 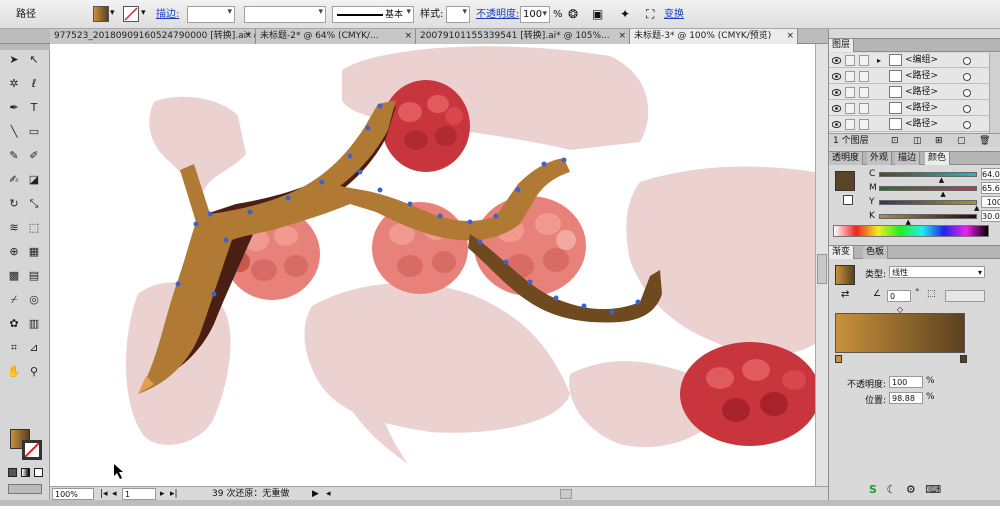 I want to click on layers-scrollbar, so click(x=994, y=93).